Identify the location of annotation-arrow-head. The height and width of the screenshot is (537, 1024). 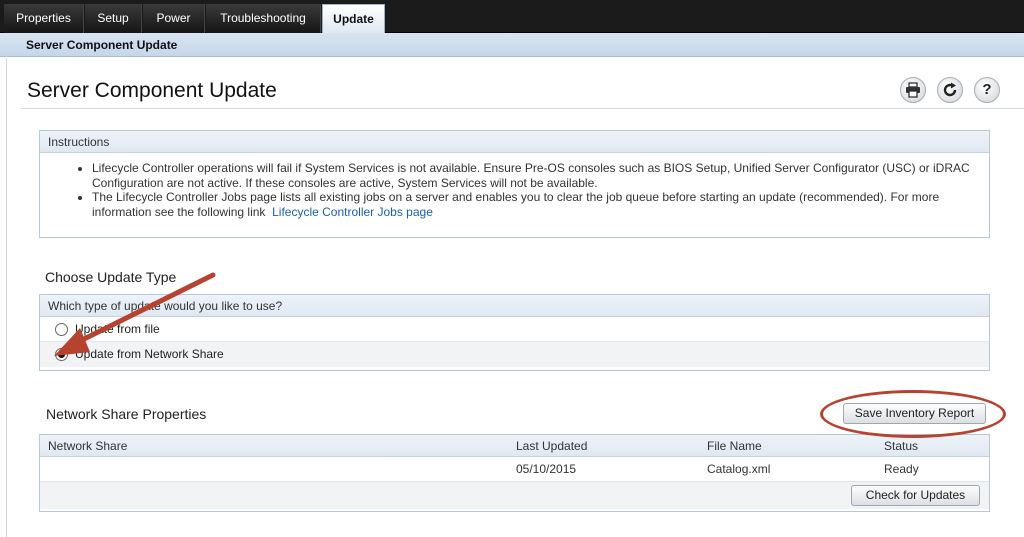
(72, 342).